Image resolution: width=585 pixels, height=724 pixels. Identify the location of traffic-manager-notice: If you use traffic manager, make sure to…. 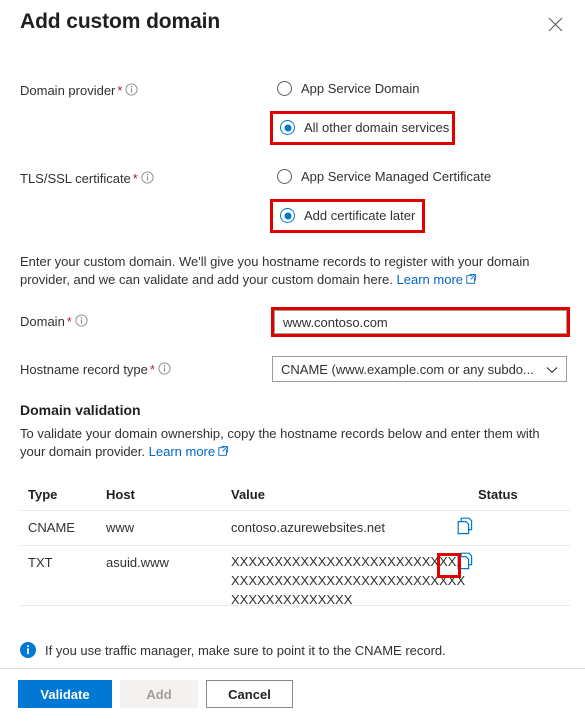
(292, 650).